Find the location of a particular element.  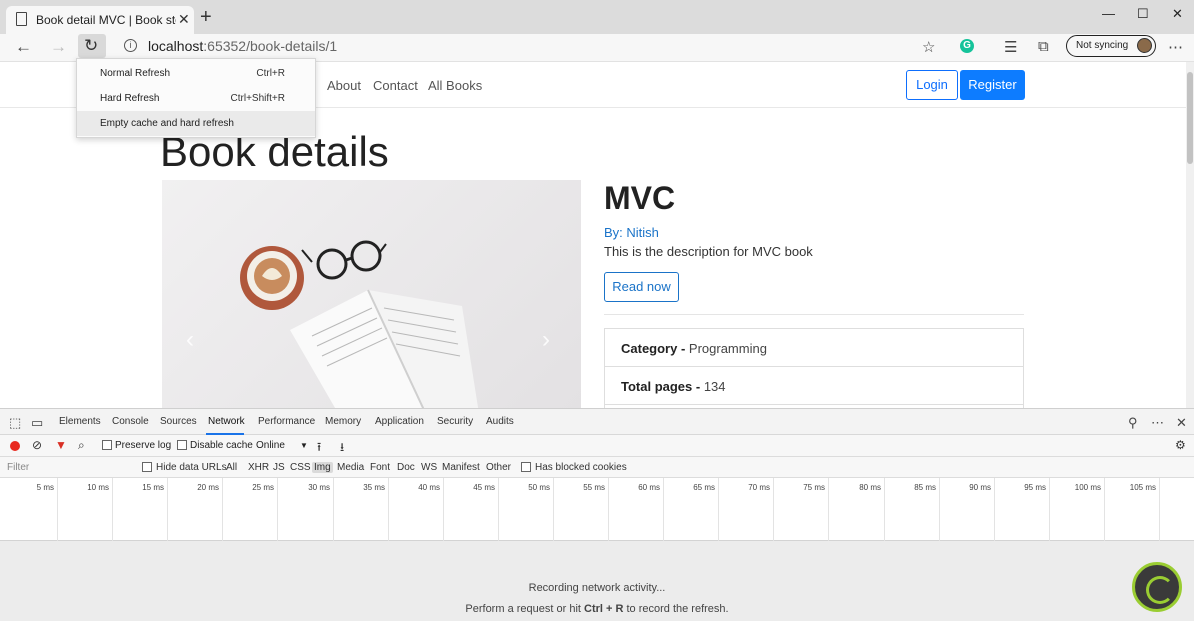

refresh-icon: ↻ is located at coordinates (91, 45).